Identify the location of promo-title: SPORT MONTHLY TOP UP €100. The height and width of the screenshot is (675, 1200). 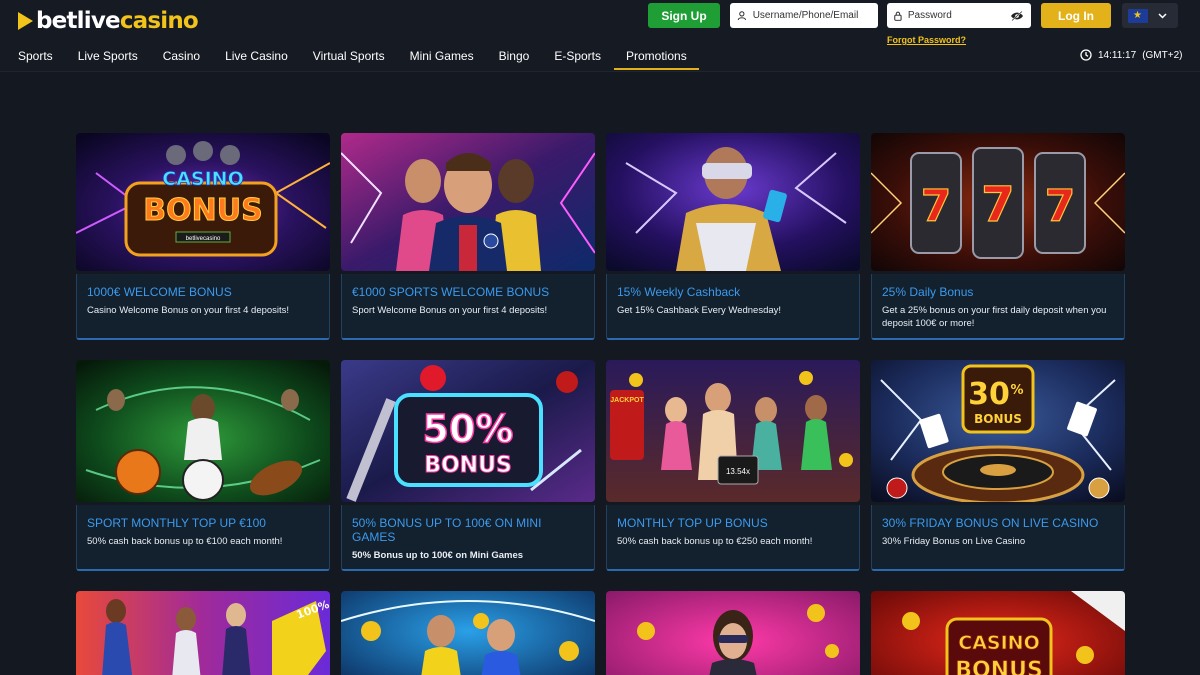
(203, 523).